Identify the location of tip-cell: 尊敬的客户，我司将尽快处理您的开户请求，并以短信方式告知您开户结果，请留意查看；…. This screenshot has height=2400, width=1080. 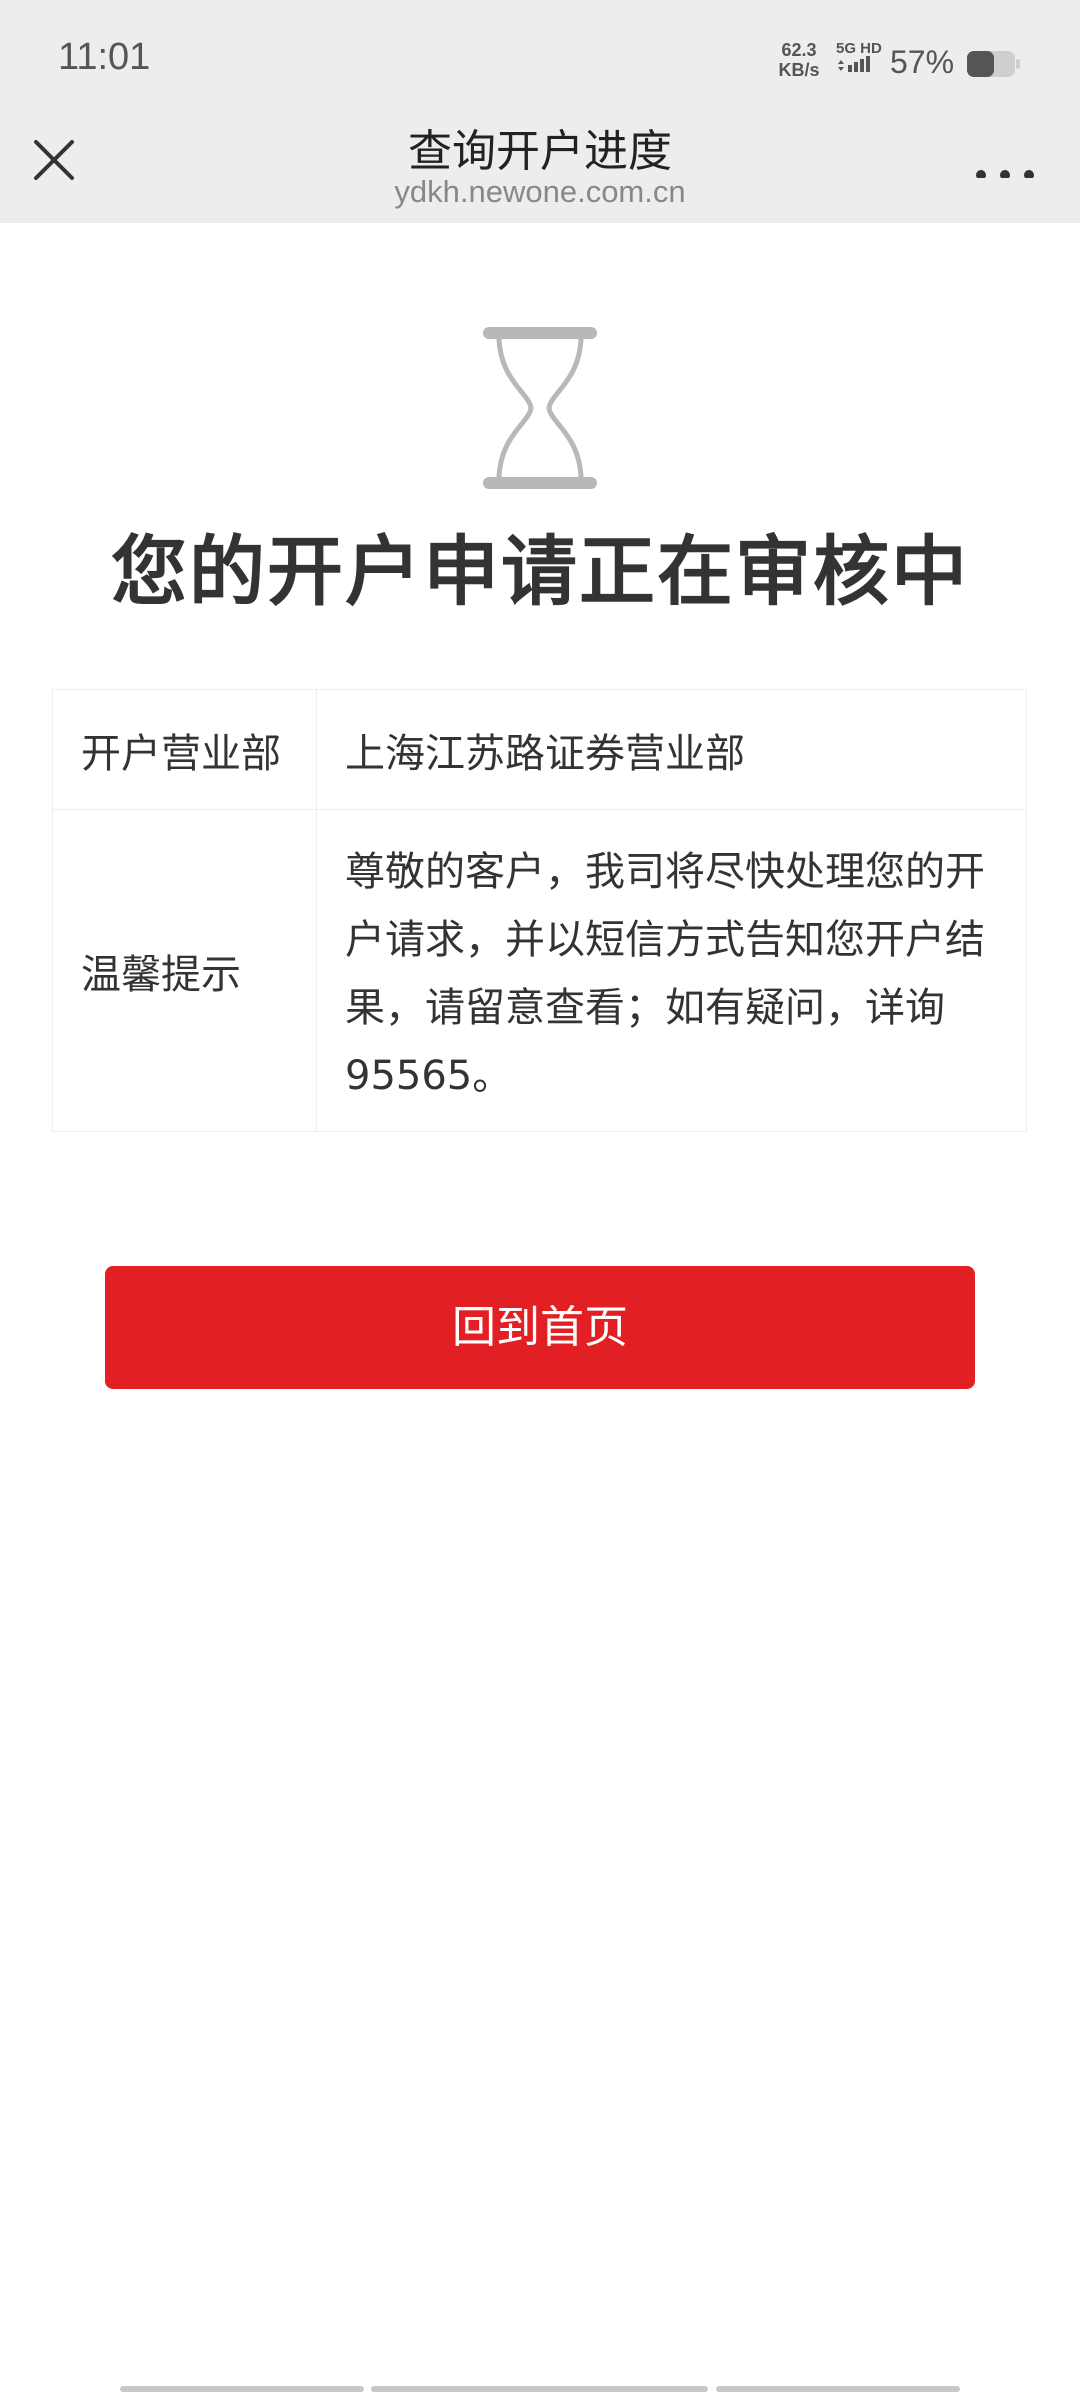
(671, 970).